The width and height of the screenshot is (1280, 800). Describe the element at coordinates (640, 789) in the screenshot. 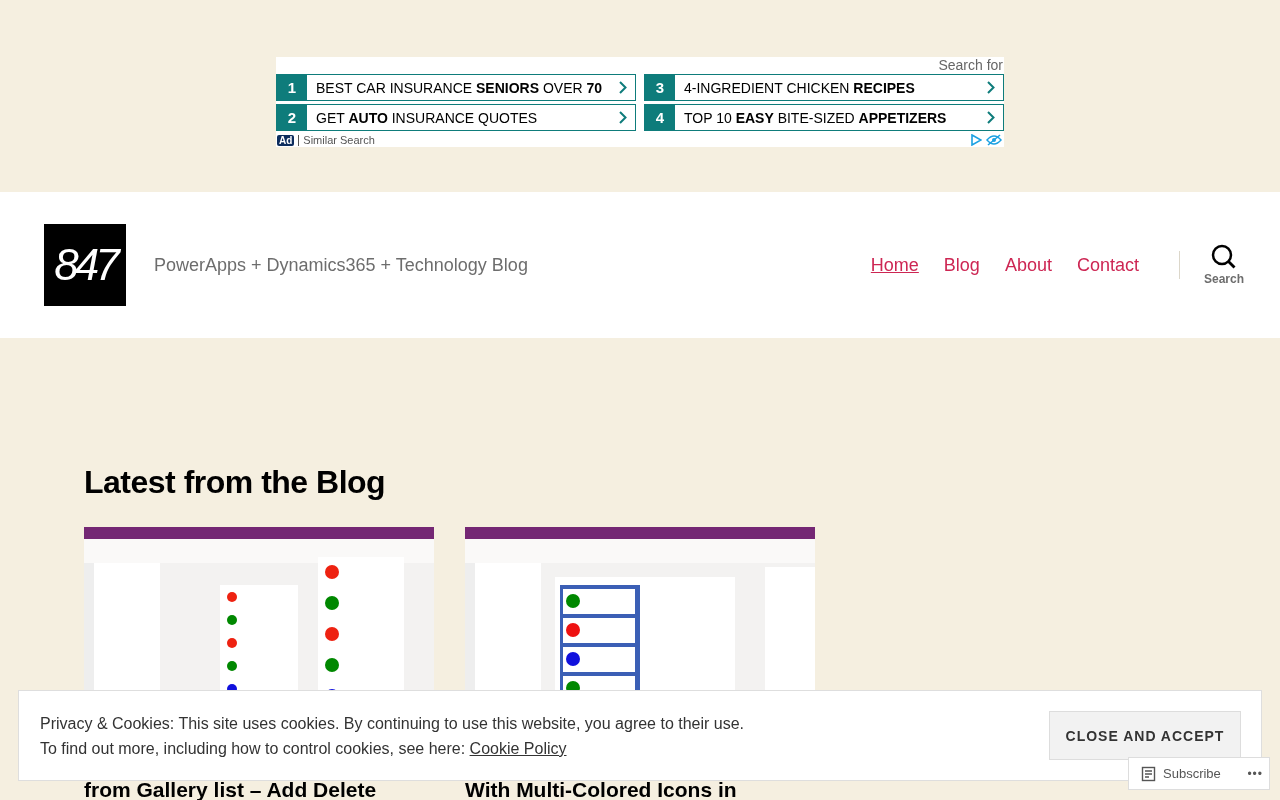

I see `post-title: With Multi-Colored Icons in` at that location.